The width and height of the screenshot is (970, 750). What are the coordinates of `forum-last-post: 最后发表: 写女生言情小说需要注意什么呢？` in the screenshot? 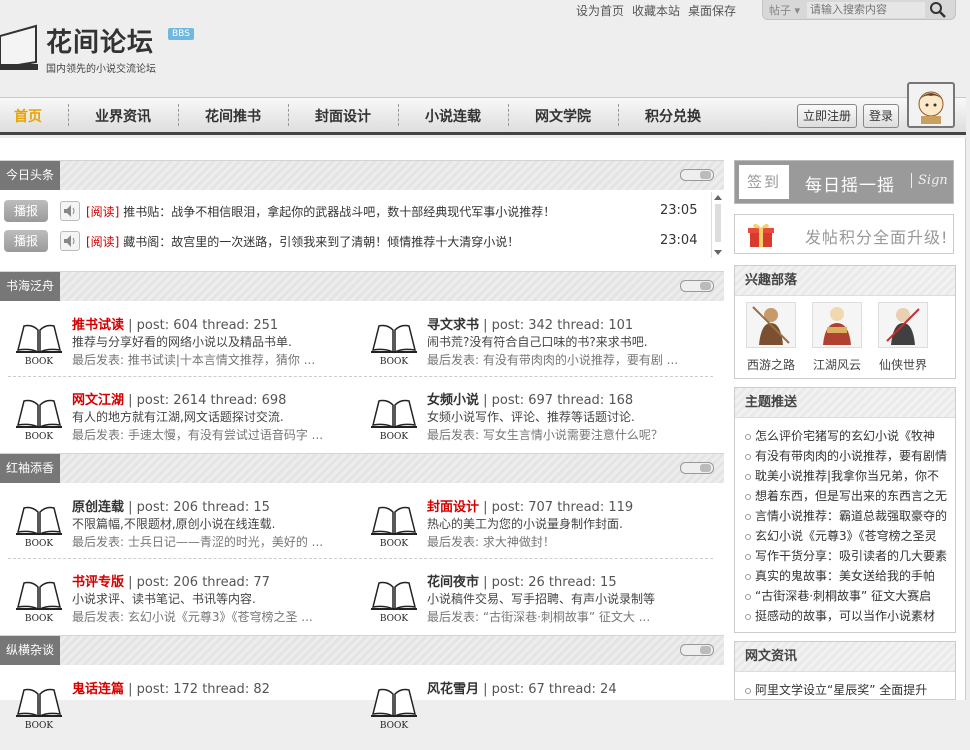 It's located at (545, 434).